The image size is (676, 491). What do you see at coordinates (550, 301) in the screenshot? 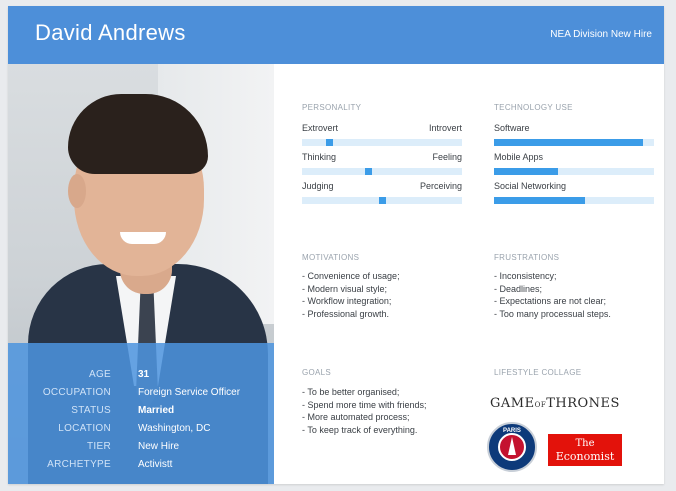
I see `list-item: - Expectations are not clear;` at bounding box center [550, 301].